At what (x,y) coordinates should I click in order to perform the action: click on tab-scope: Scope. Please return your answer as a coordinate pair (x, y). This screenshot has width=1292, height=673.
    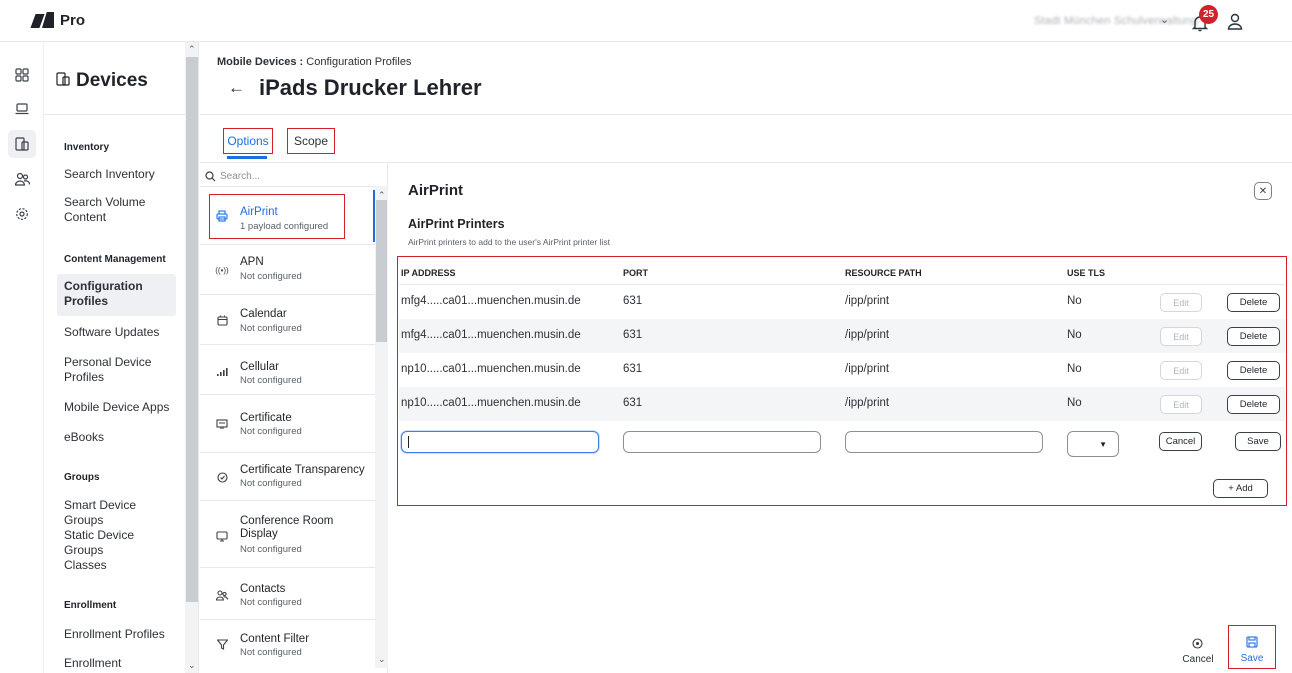
    Looking at the image, I should click on (311, 141).